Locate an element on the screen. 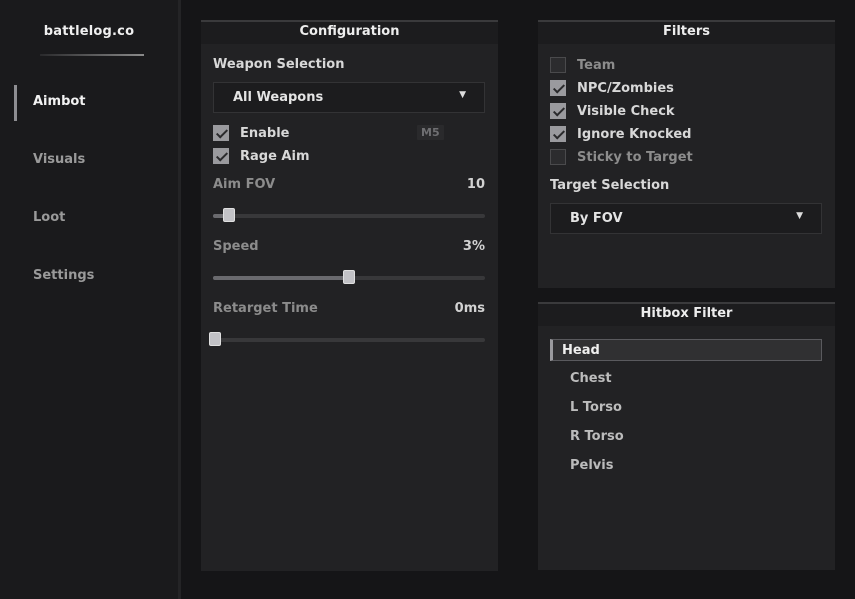 This screenshot has width=855, height=599. rage-aim-label: Rage Aim is located at coordinates (275, 156).